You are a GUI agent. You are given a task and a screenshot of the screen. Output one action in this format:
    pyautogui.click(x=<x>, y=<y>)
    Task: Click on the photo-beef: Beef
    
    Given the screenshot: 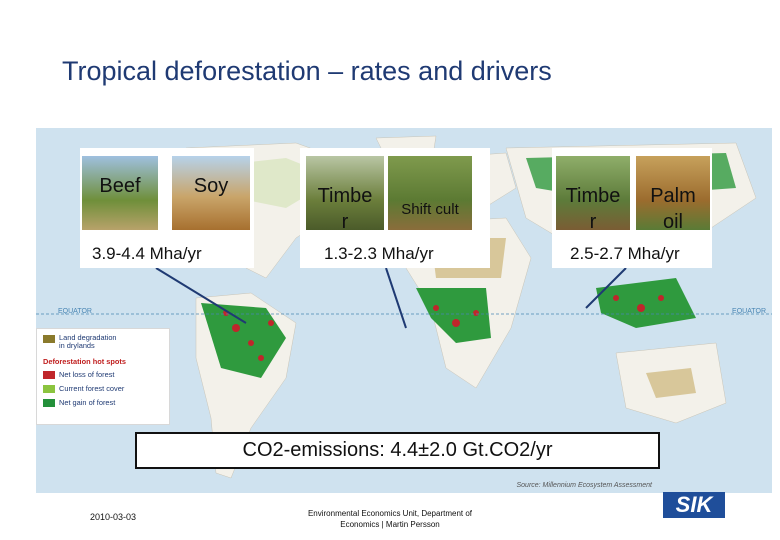 What is the action you would take?
    pyautogui.click(x=120, y=193)
    